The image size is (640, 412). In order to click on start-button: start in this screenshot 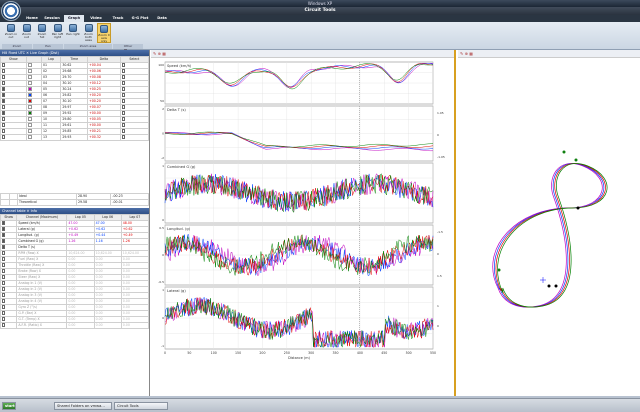, I will do `click(9, 406)`.